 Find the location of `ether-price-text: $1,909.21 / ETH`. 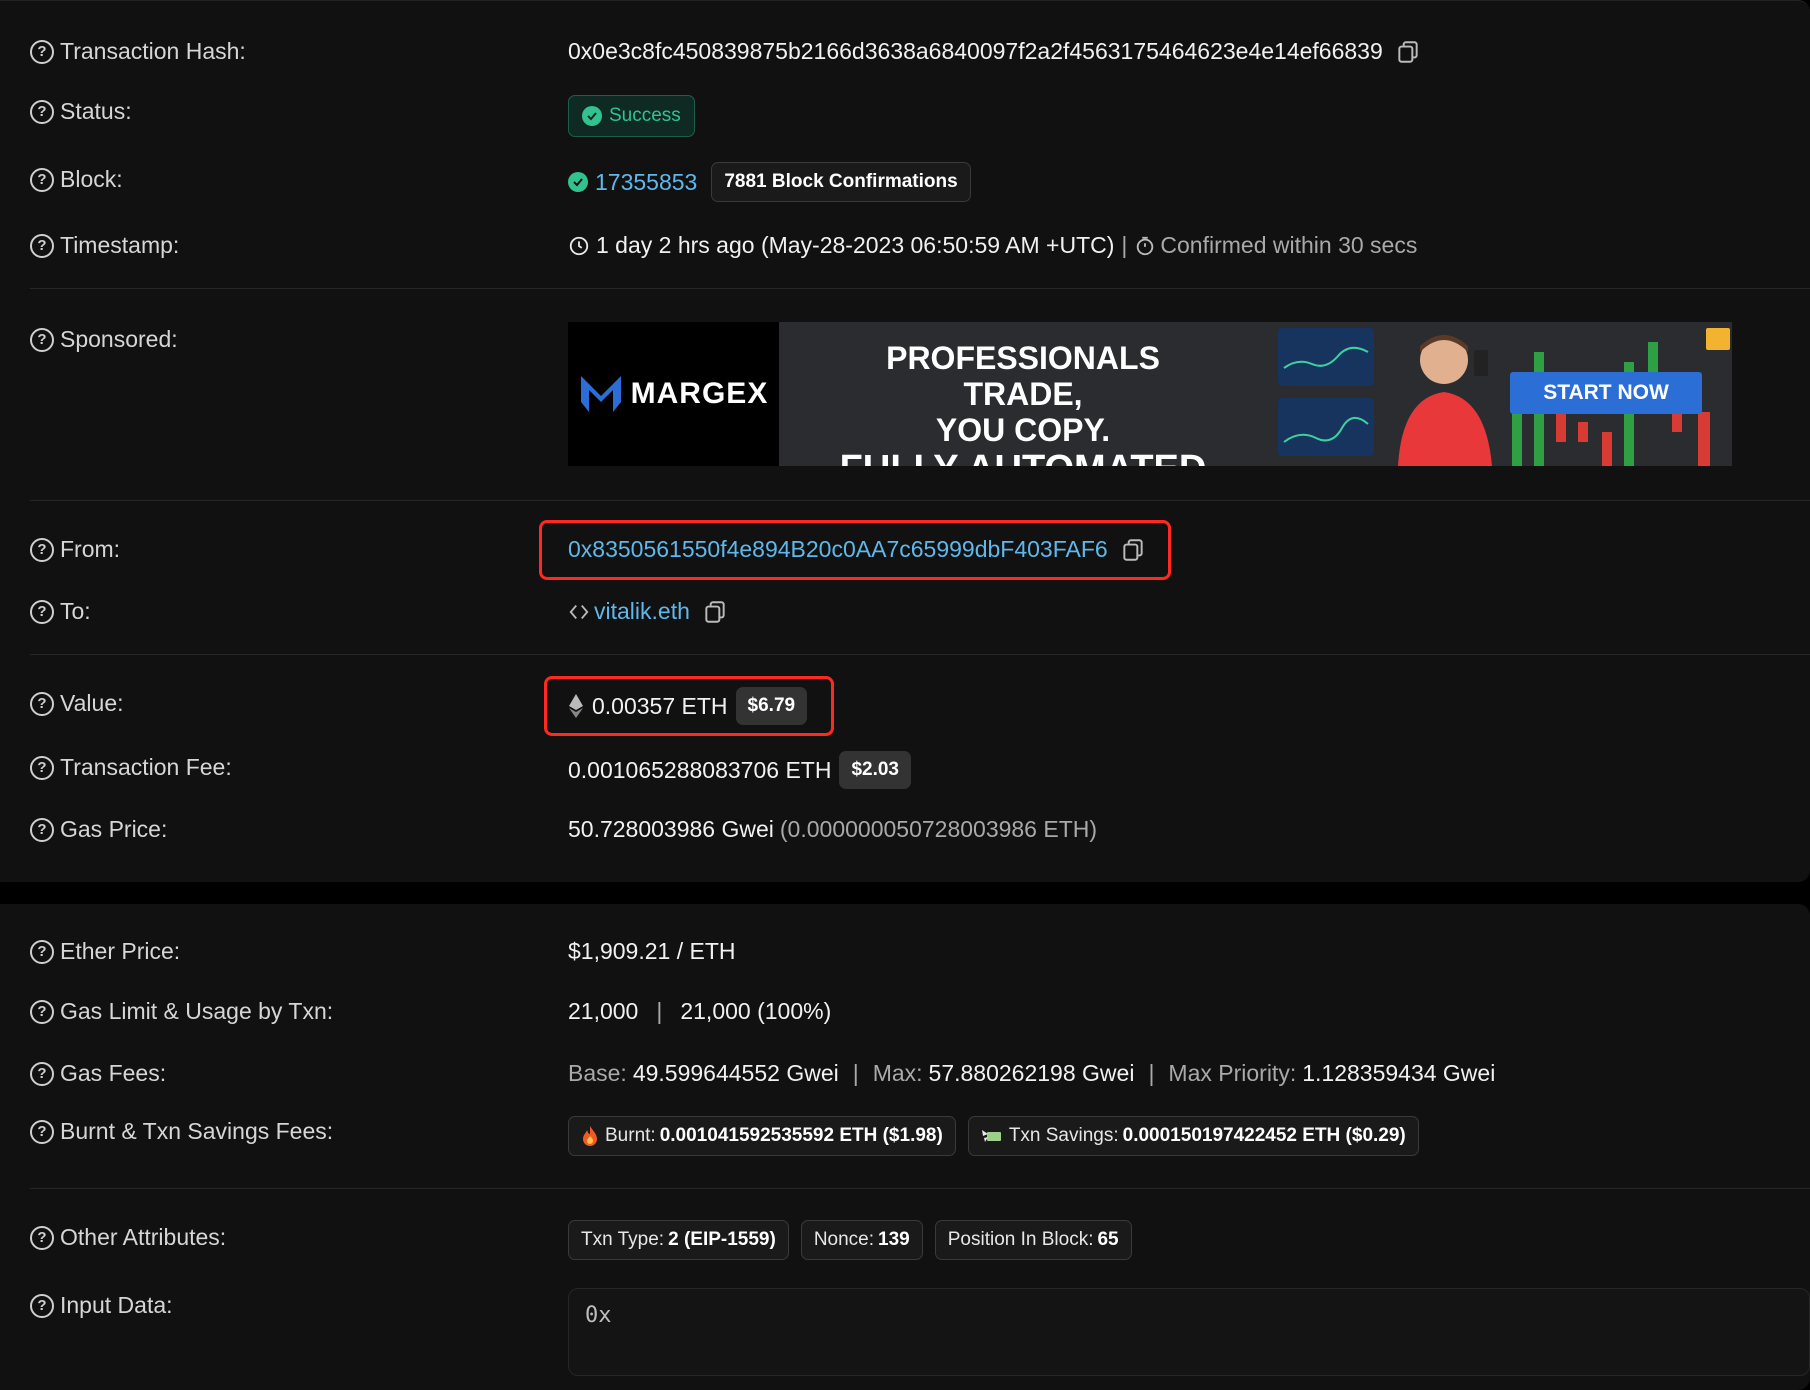

ether-price-text: $1,909.21 / ETH is located at coordinates (652, 951).